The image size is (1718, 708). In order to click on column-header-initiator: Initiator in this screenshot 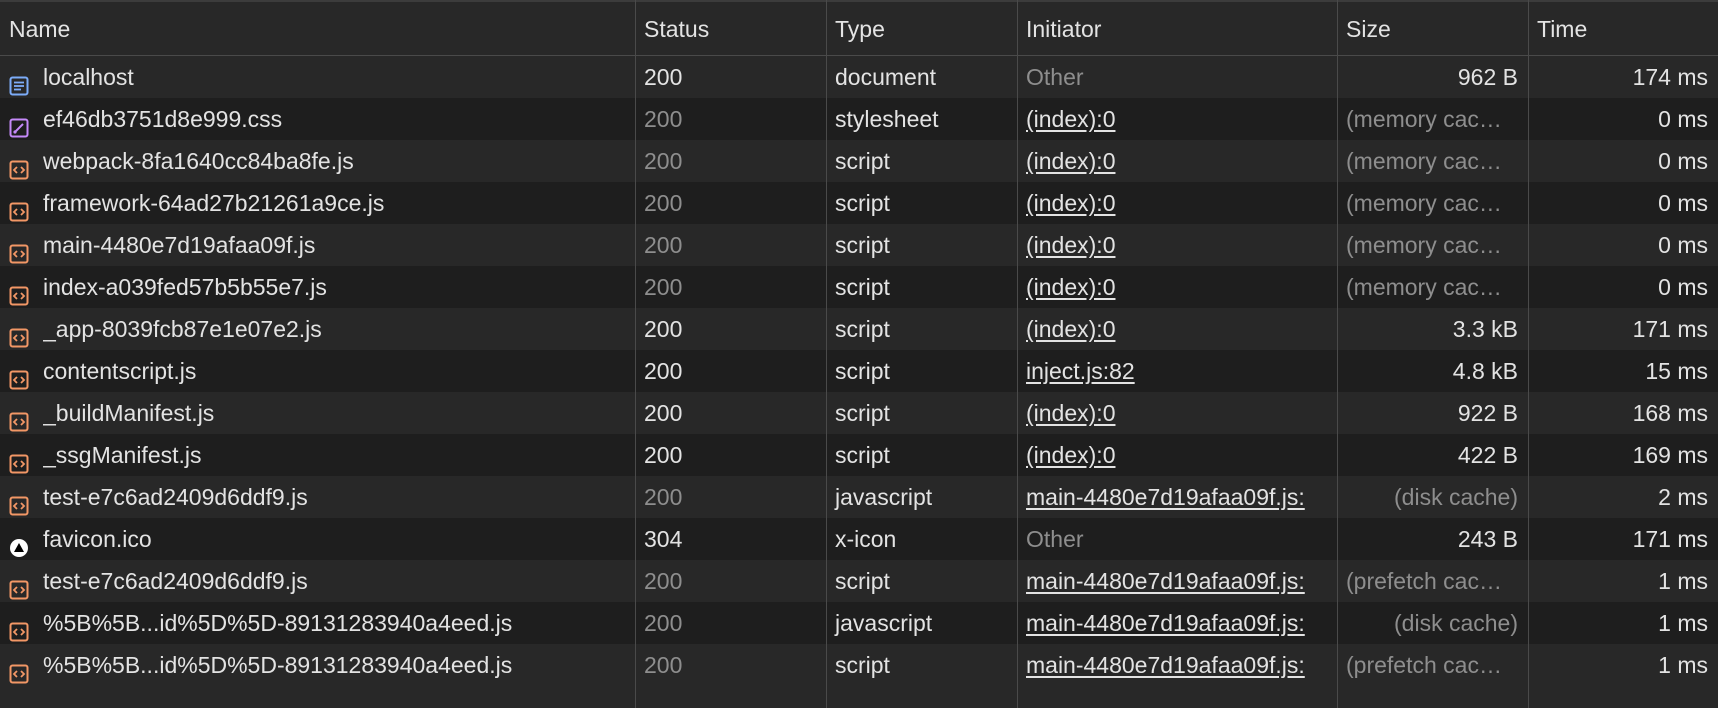, I will do `click(1177, 29)`.